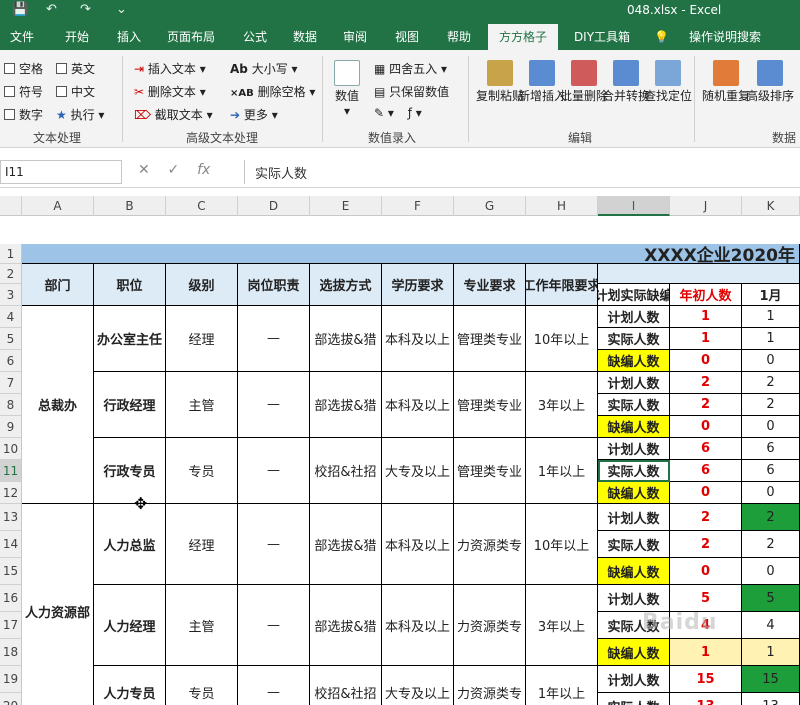 This screenshot has height=705, width=800. I want to click on row-header: 5, so click(11, 339).